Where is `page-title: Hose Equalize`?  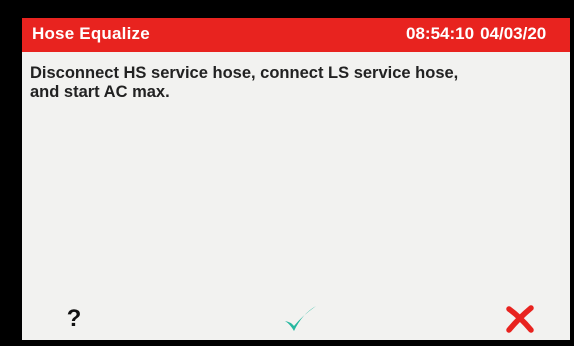
page-title: Hose Equalize is located at coordinates (91, 33).